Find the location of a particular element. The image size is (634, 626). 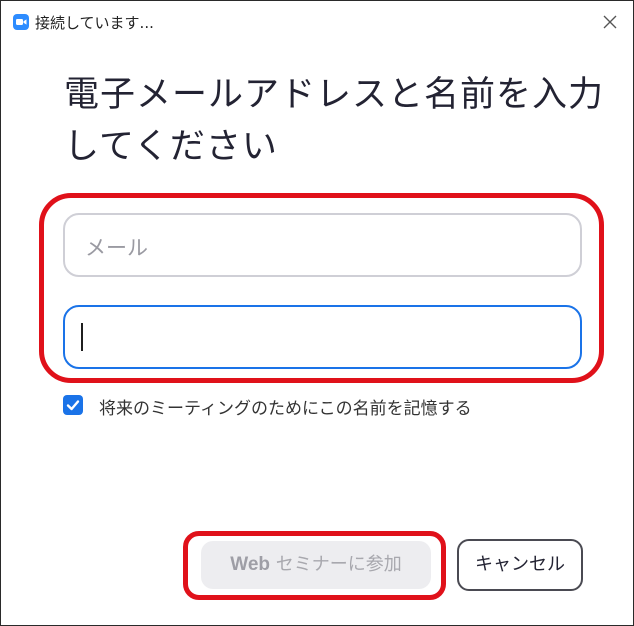

heading-line-1: 電子メールアドレスと名前を入力 is located at coordinates (334, 95).